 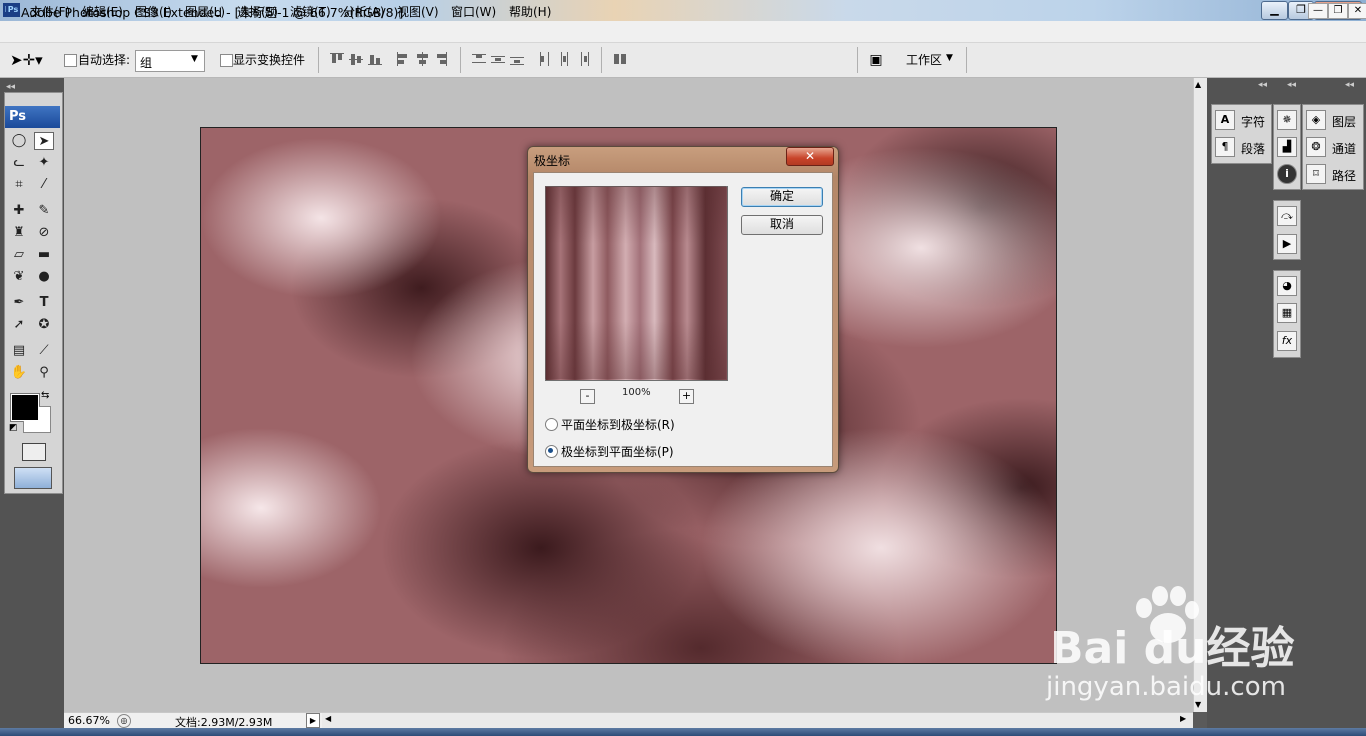 I want to click on distribute-left-icon, so click(x=545, y=59).